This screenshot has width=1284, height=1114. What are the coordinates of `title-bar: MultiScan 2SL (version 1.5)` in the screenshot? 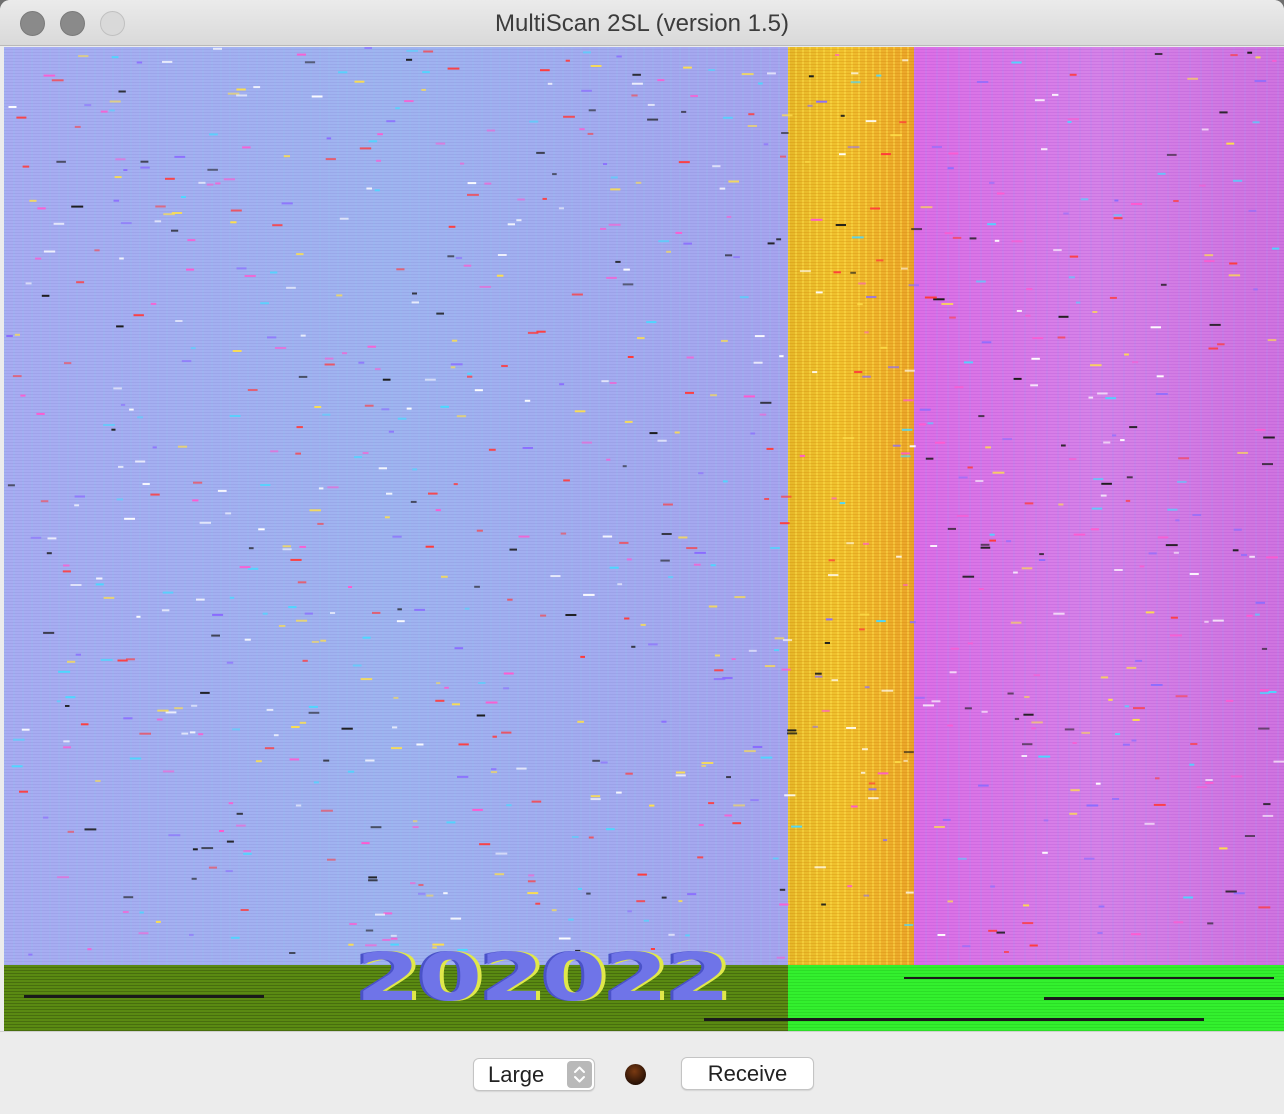 It's located at (642, 23).